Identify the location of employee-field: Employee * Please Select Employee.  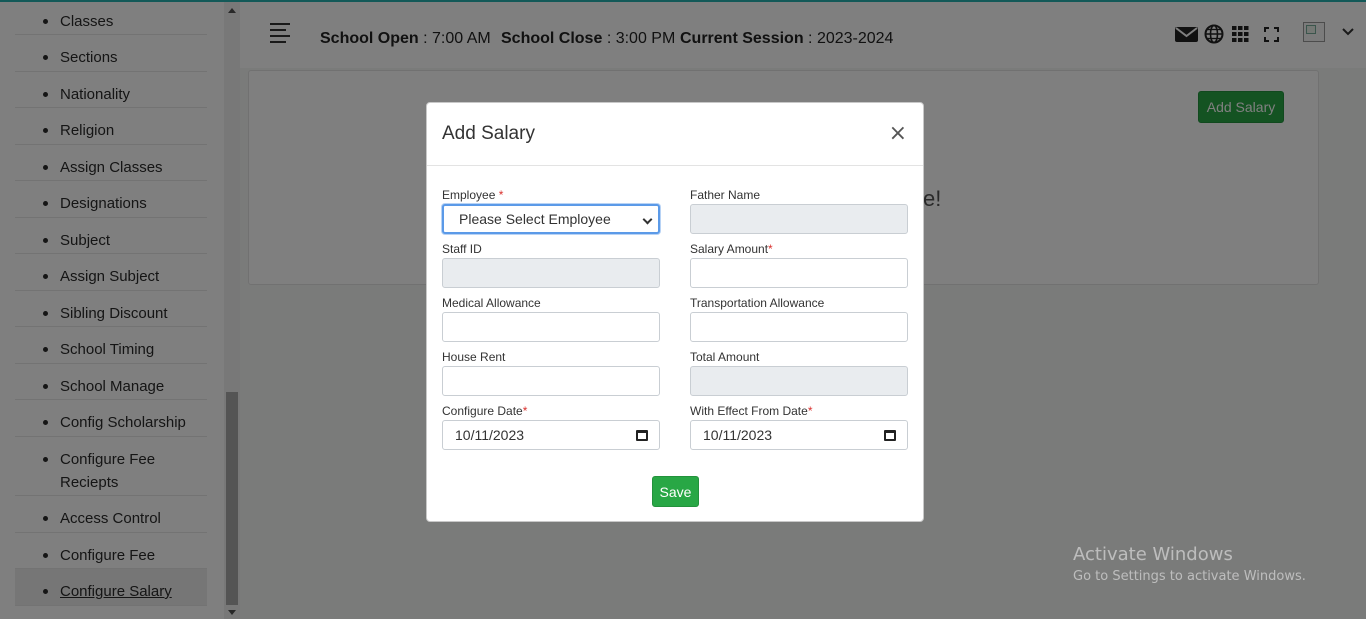
(551, 211).